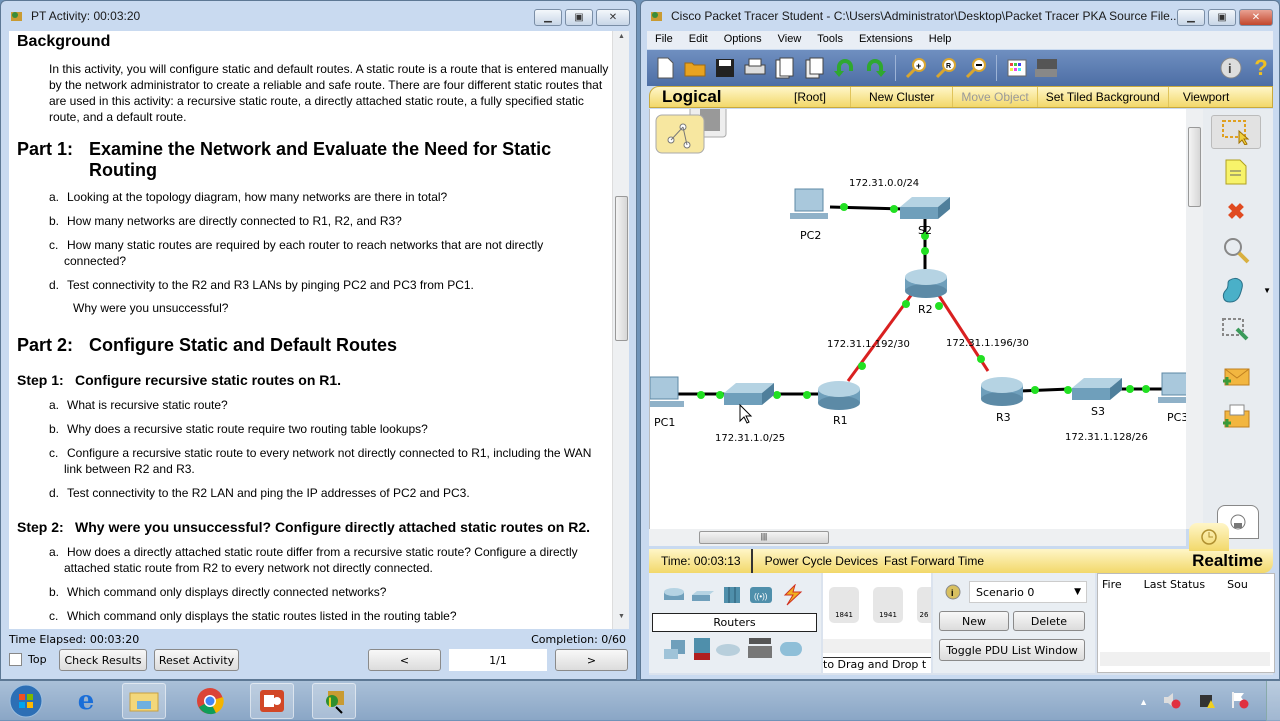 The image size is (1280, 721). What do you see at coordinates (902, 97) in the screenshot?
I see `new-cluster-button: New Cluster` at bounding box center [902, 97].